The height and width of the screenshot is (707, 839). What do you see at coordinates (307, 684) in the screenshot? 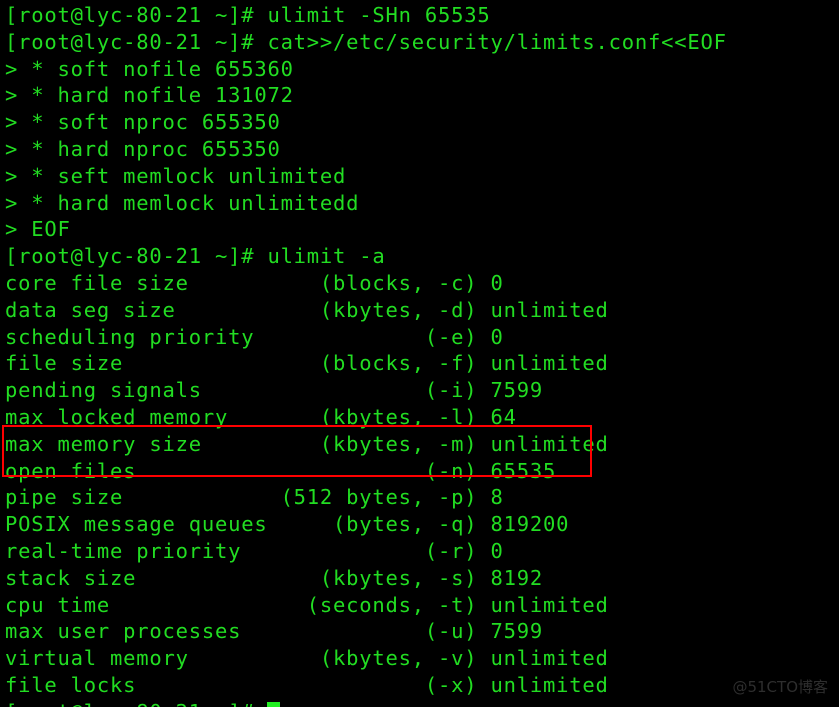
I see `terminal-line: file locks (-x) unlimited` at bounding box center [307, 684].